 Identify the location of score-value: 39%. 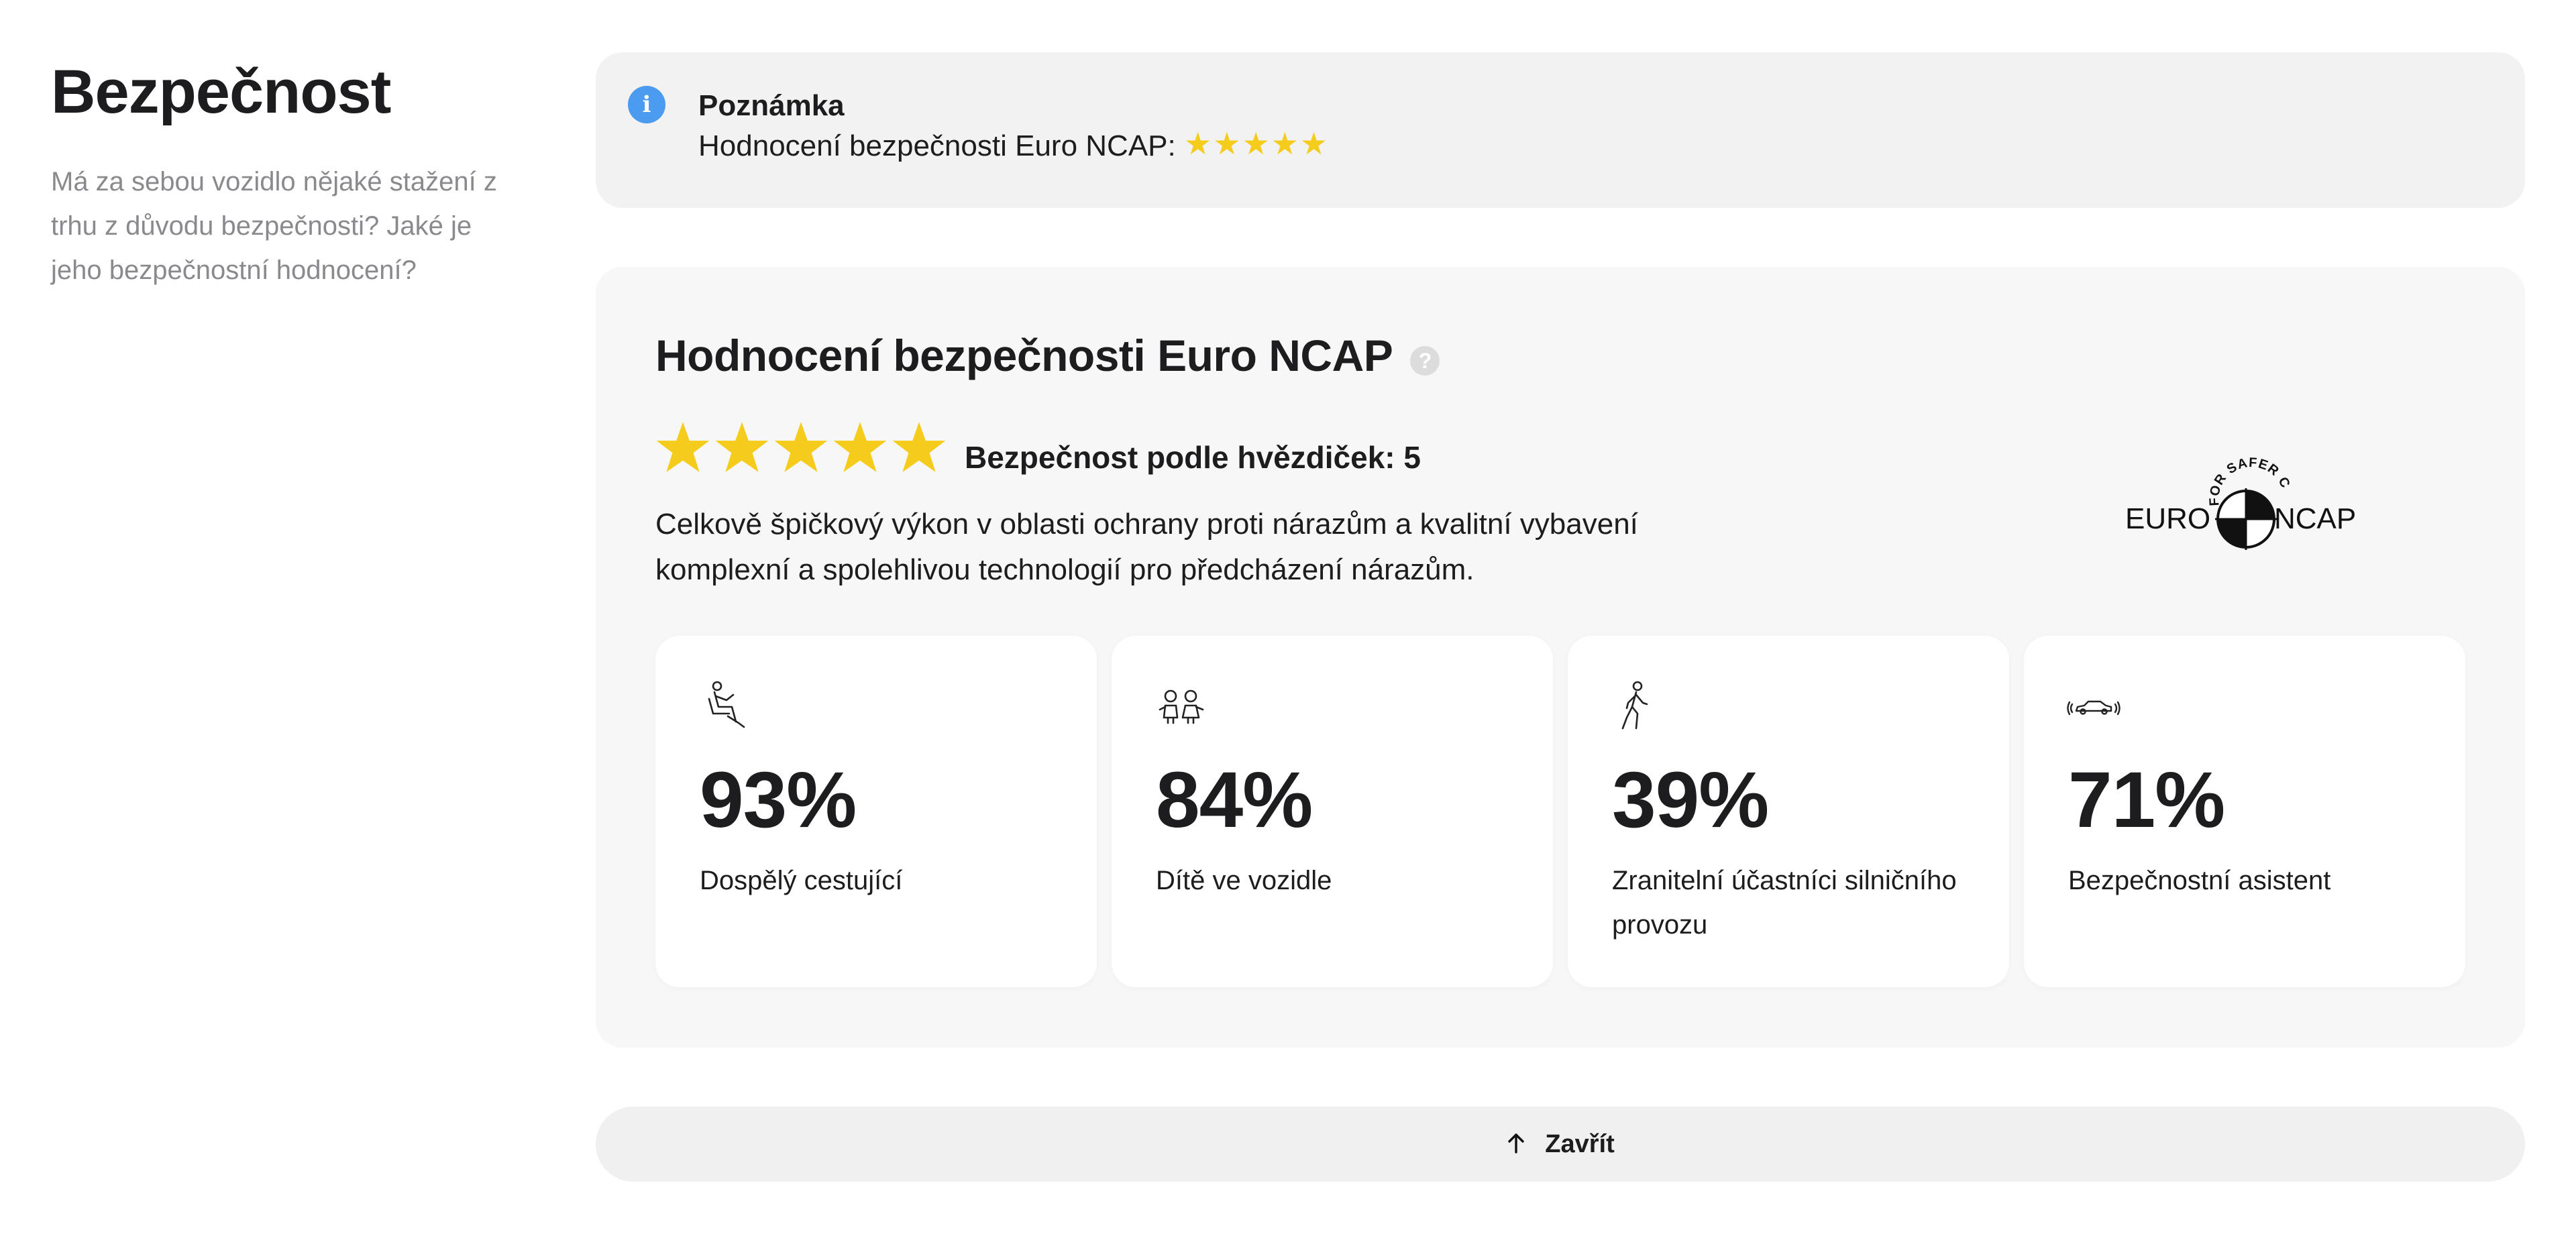
(1690, 800).